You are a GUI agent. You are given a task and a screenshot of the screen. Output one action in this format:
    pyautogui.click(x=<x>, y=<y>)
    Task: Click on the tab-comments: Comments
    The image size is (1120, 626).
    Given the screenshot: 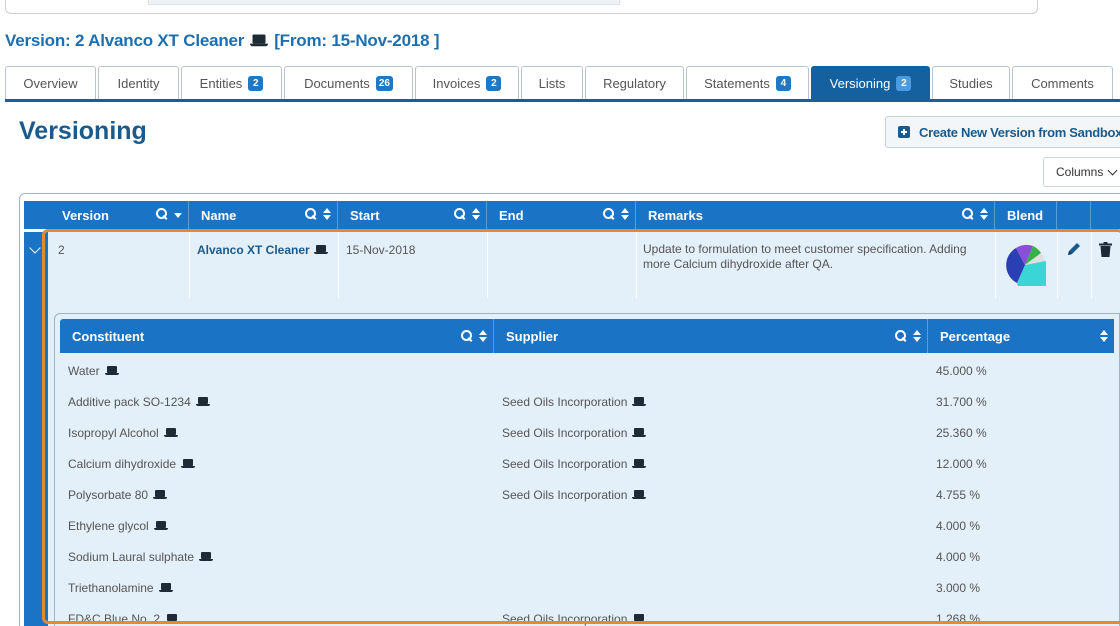 What is the action you would take?
    pyautogui.click(x=1062, y=82)
    